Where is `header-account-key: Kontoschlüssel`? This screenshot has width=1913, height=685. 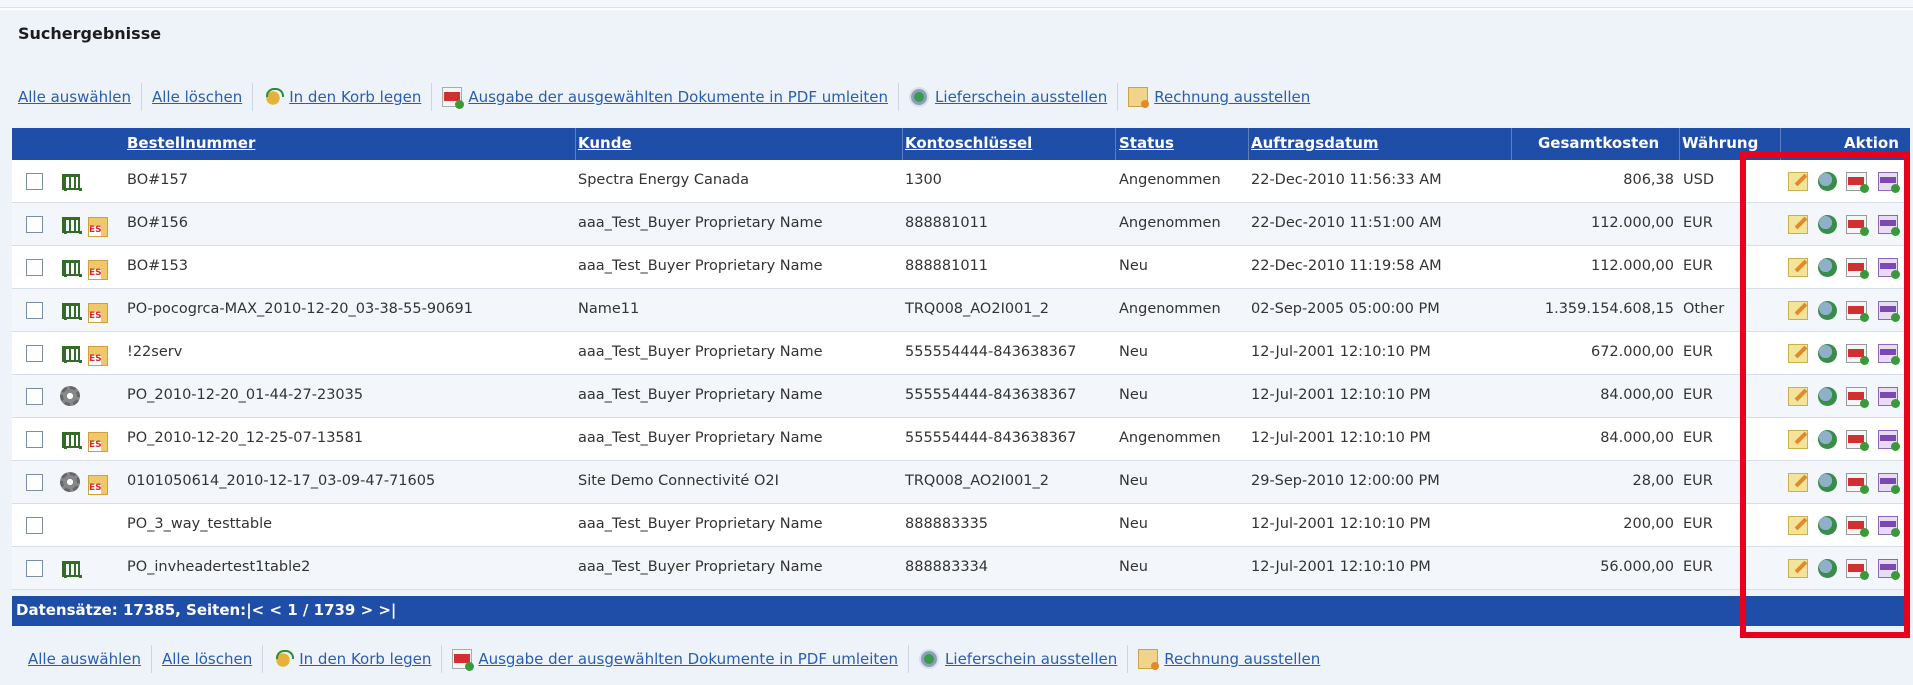
header-account-key: Kontoschlüssel is located at coordinates (968, 143).